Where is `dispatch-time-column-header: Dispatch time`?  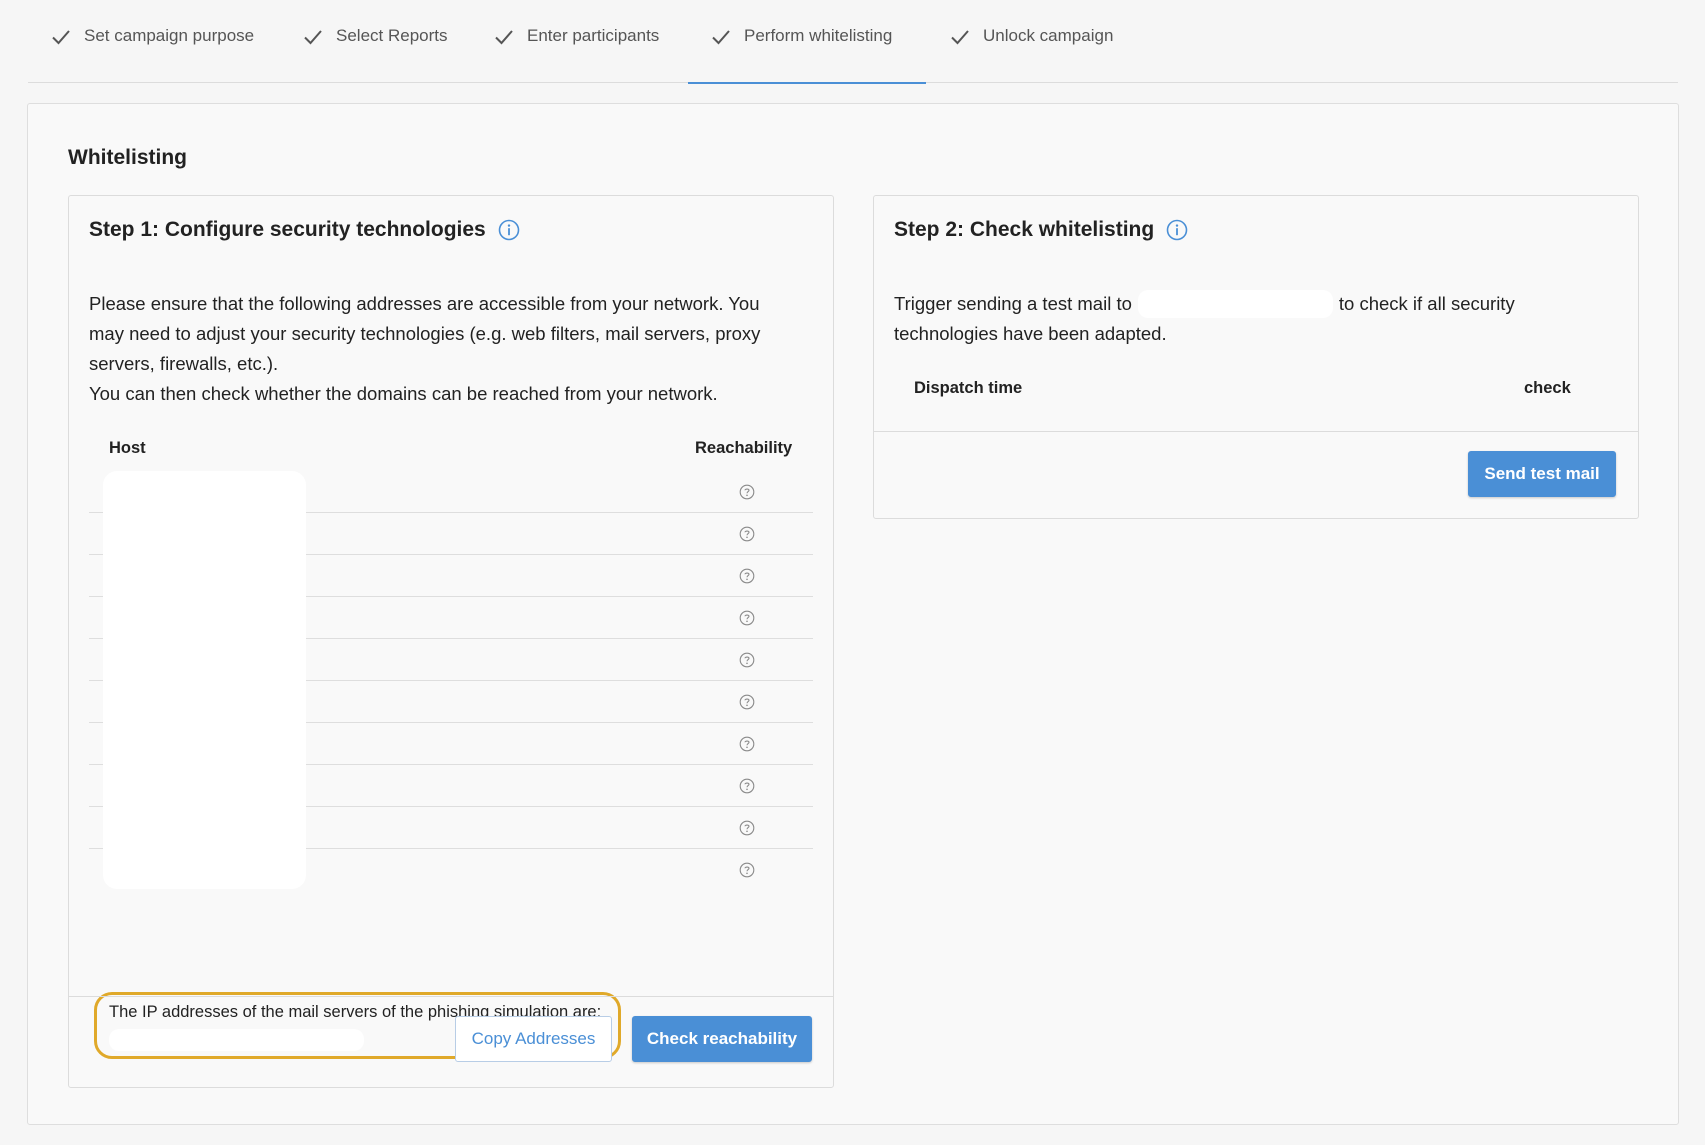 dispatch-time-column-header: Dispatch time is located at coordinates (968, 388).